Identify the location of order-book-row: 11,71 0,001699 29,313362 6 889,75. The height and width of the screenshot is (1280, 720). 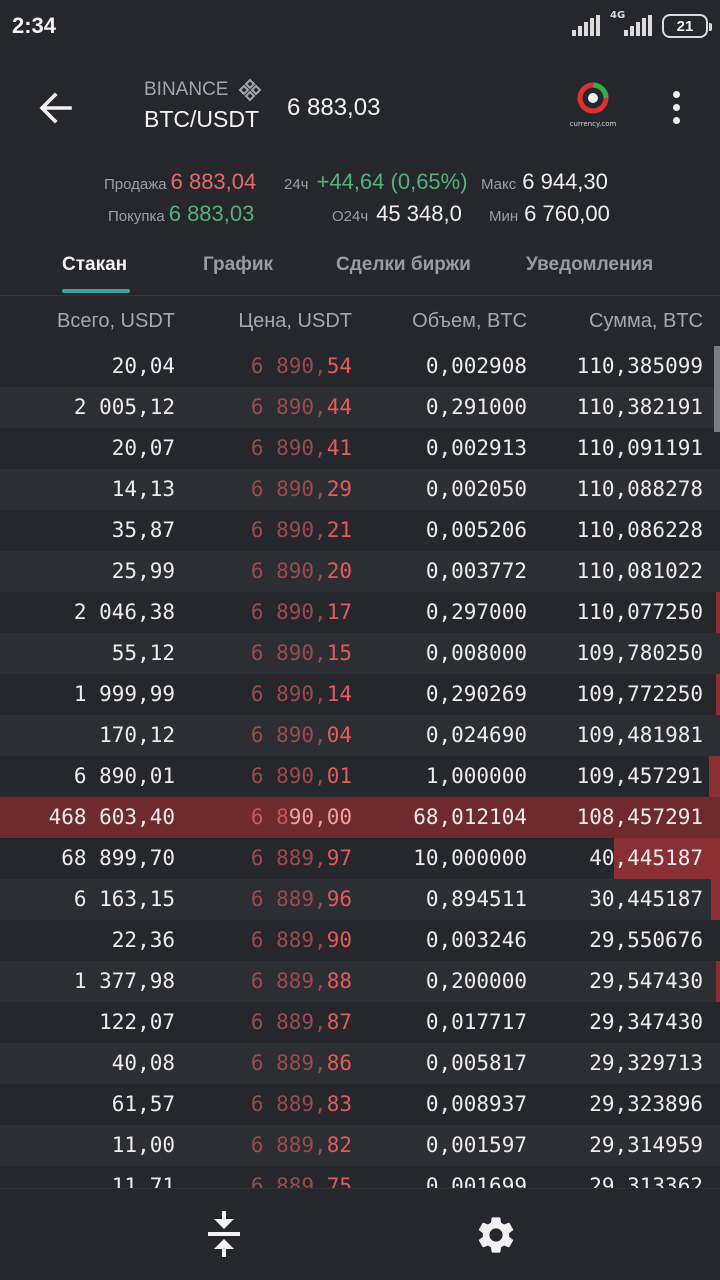
(360, 1177).